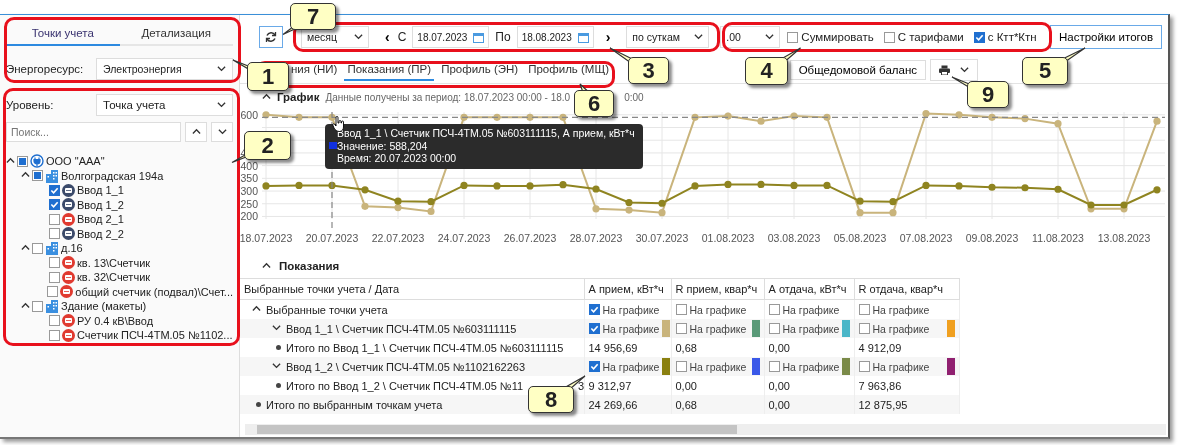  What do you see at coordinates (112, 175) in the screenshot?
I see `tree-item: Волгоградская 194а` at bounding box center [112, 175].